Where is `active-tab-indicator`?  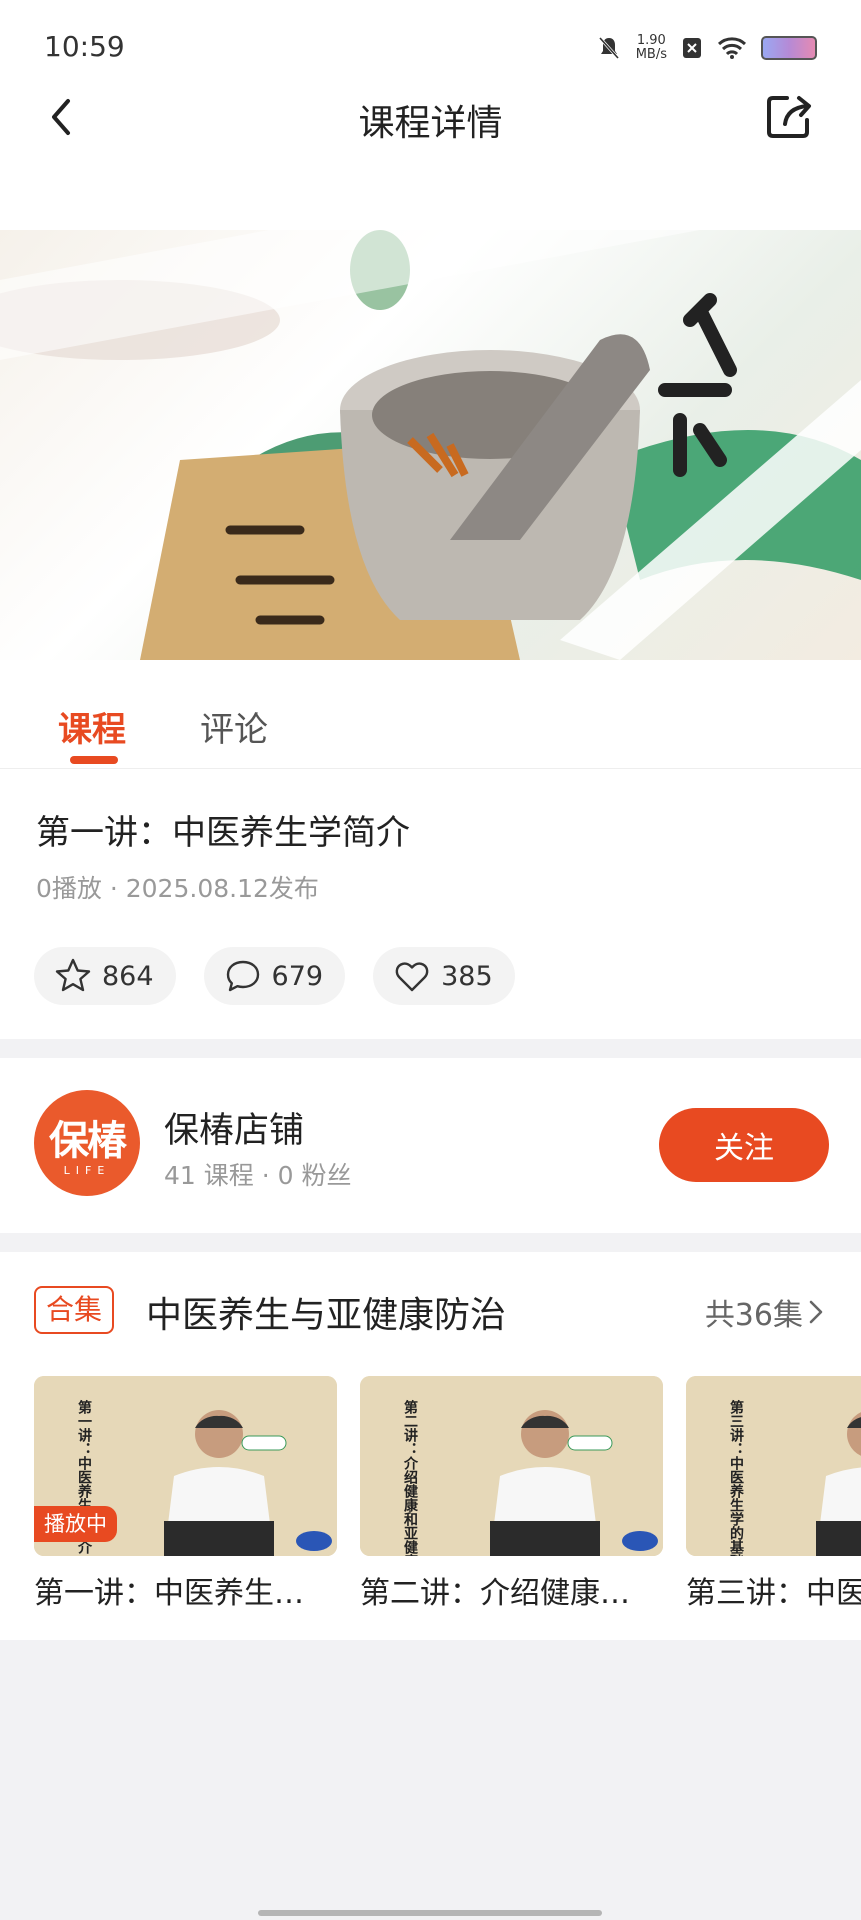
active-tab-indicator is located at coordinates (94, 760).